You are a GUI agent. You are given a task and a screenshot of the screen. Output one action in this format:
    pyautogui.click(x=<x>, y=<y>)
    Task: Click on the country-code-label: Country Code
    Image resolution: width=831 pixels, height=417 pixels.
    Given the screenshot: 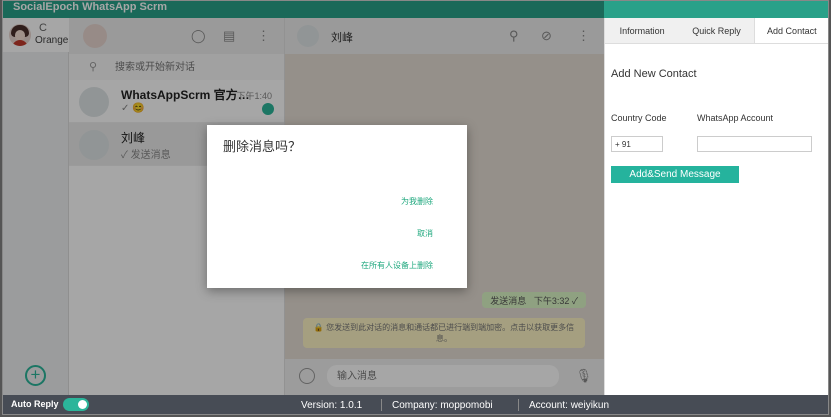 What is the action you would take?
    pyautogui.click(x=639, y=118)
    